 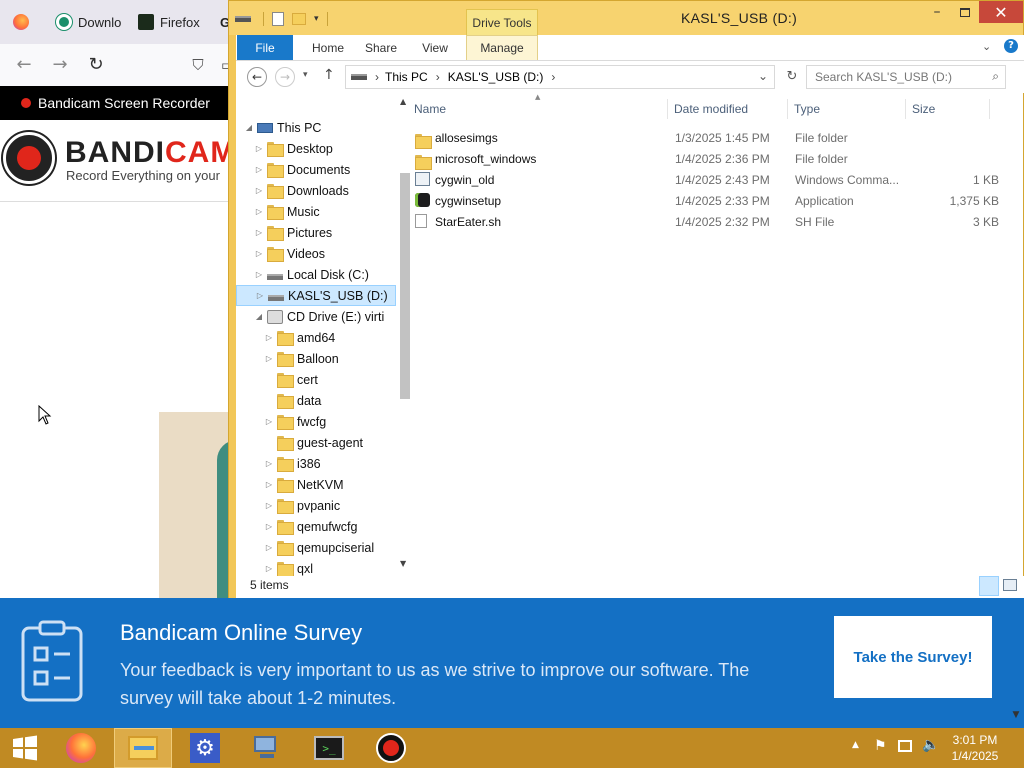 I want to click on nav-tree-item: ▷ qemufwcfg, so click(x=316, y=526).